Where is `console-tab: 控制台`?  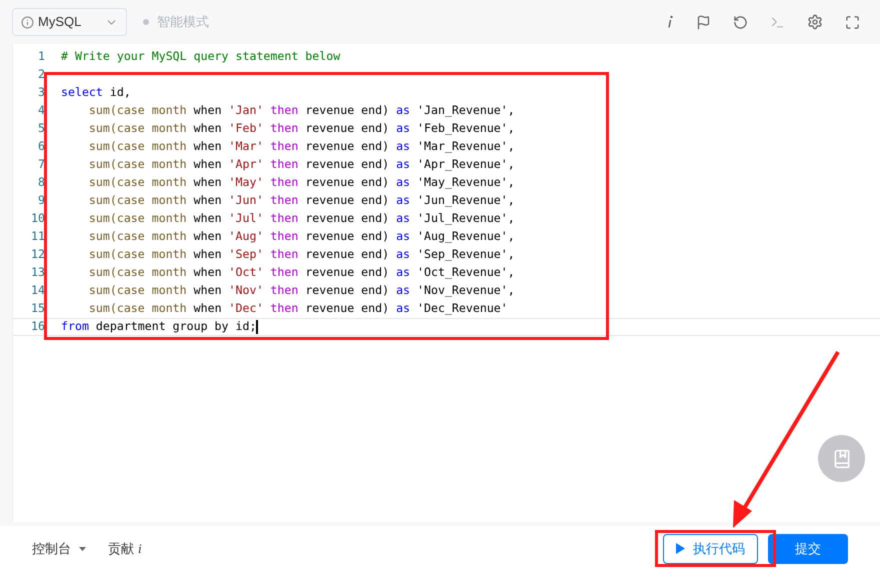
console-tab: 控制台 is located at coordinates (59, 548).